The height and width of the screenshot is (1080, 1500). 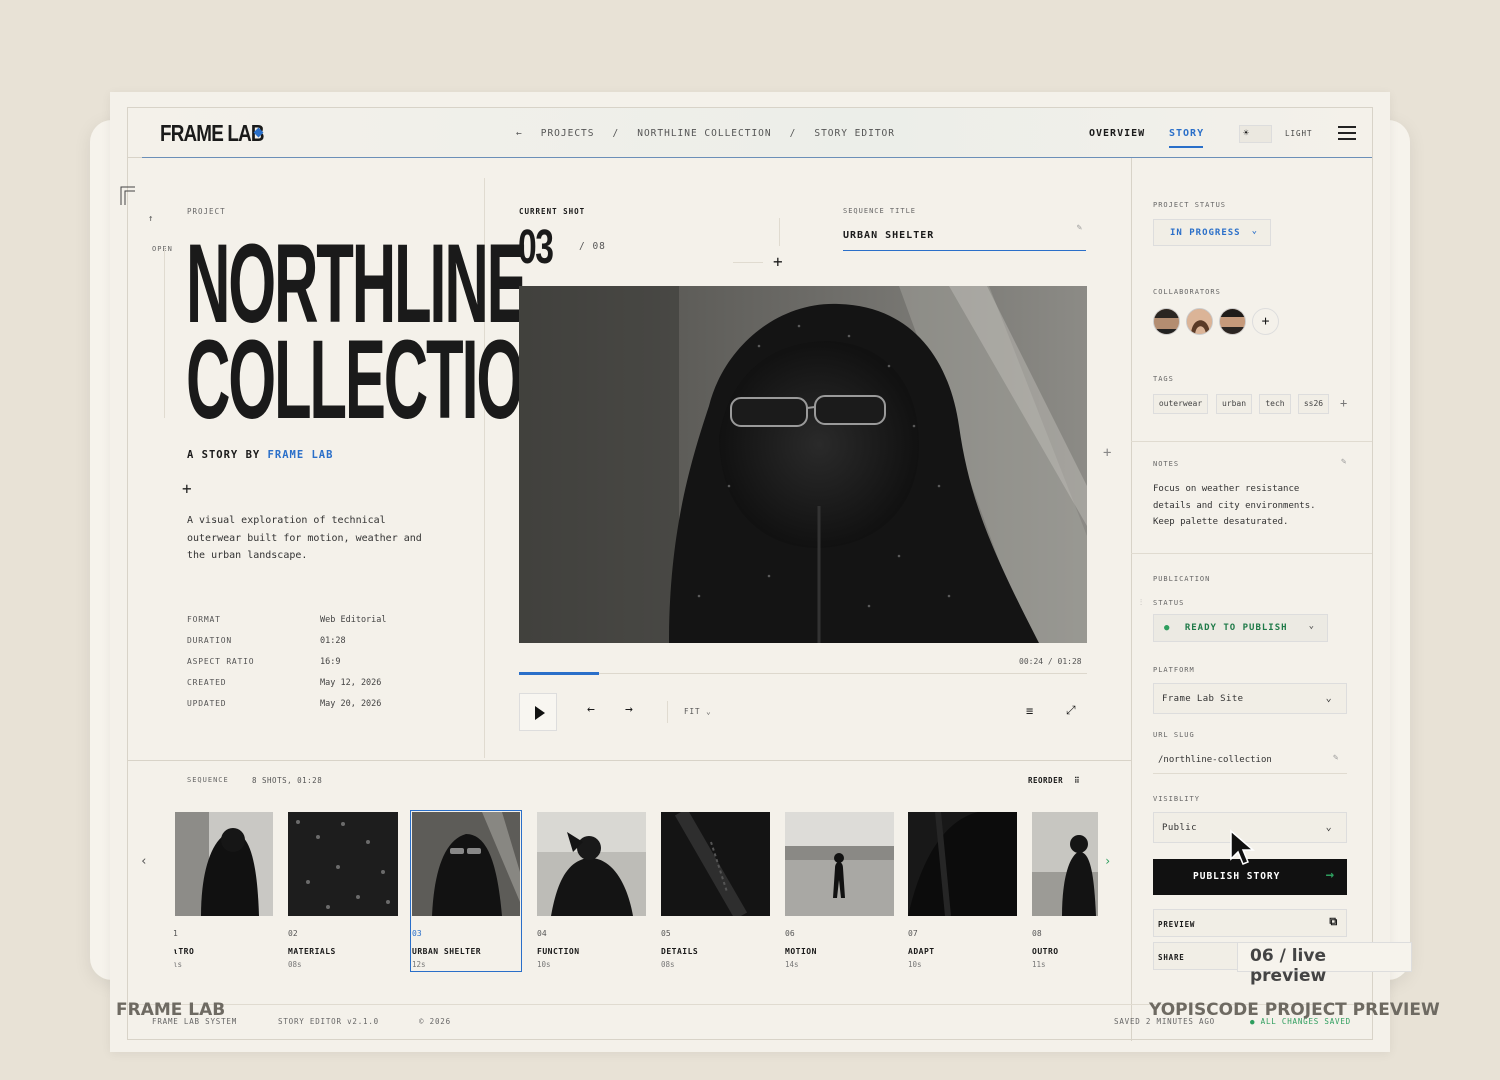 I want to click on mouse-cursor-icon, so click(x=1243, y=847).